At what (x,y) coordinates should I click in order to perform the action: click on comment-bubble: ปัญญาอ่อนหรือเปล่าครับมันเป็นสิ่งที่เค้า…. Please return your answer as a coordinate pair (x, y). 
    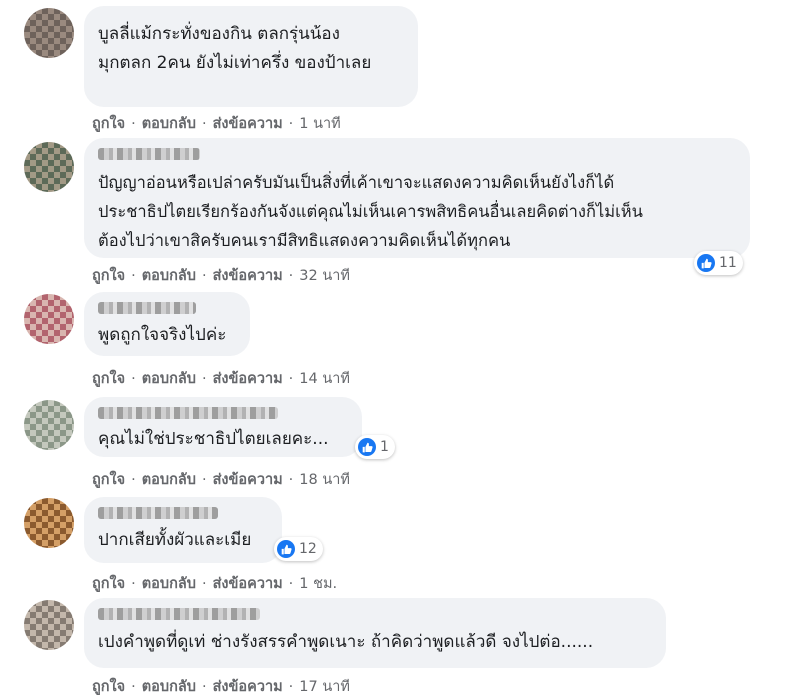
    Looking at the image, I should click on (417, 198).